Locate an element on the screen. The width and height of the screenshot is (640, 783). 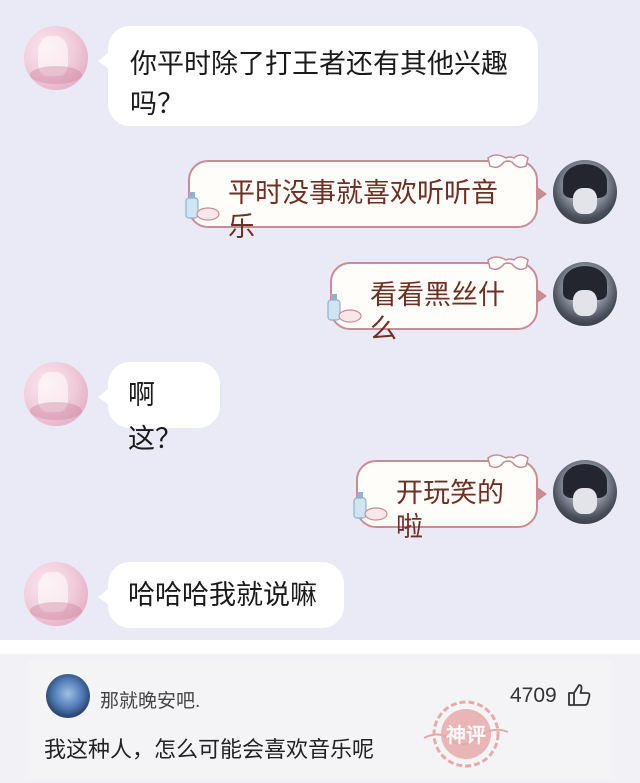
message-text: 开玩笑的啦 is located at coordinates (450, 510).